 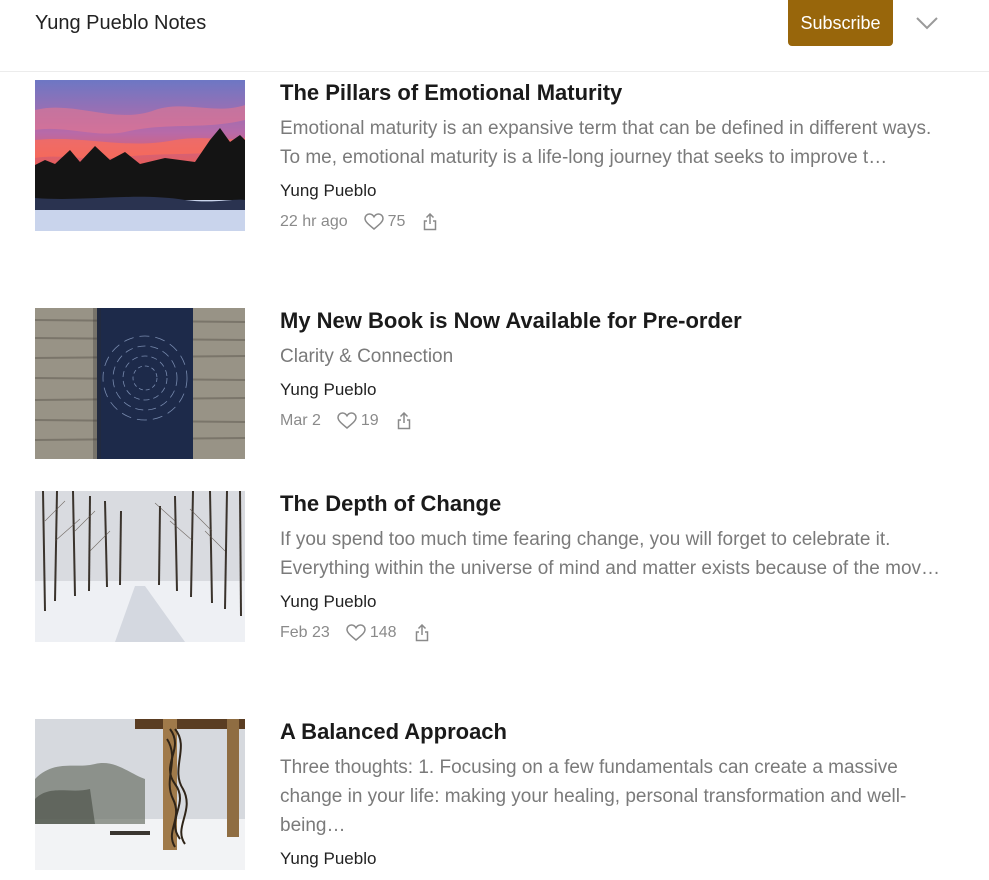 I want to click on like-button: 148, so click(x=371, y=633).